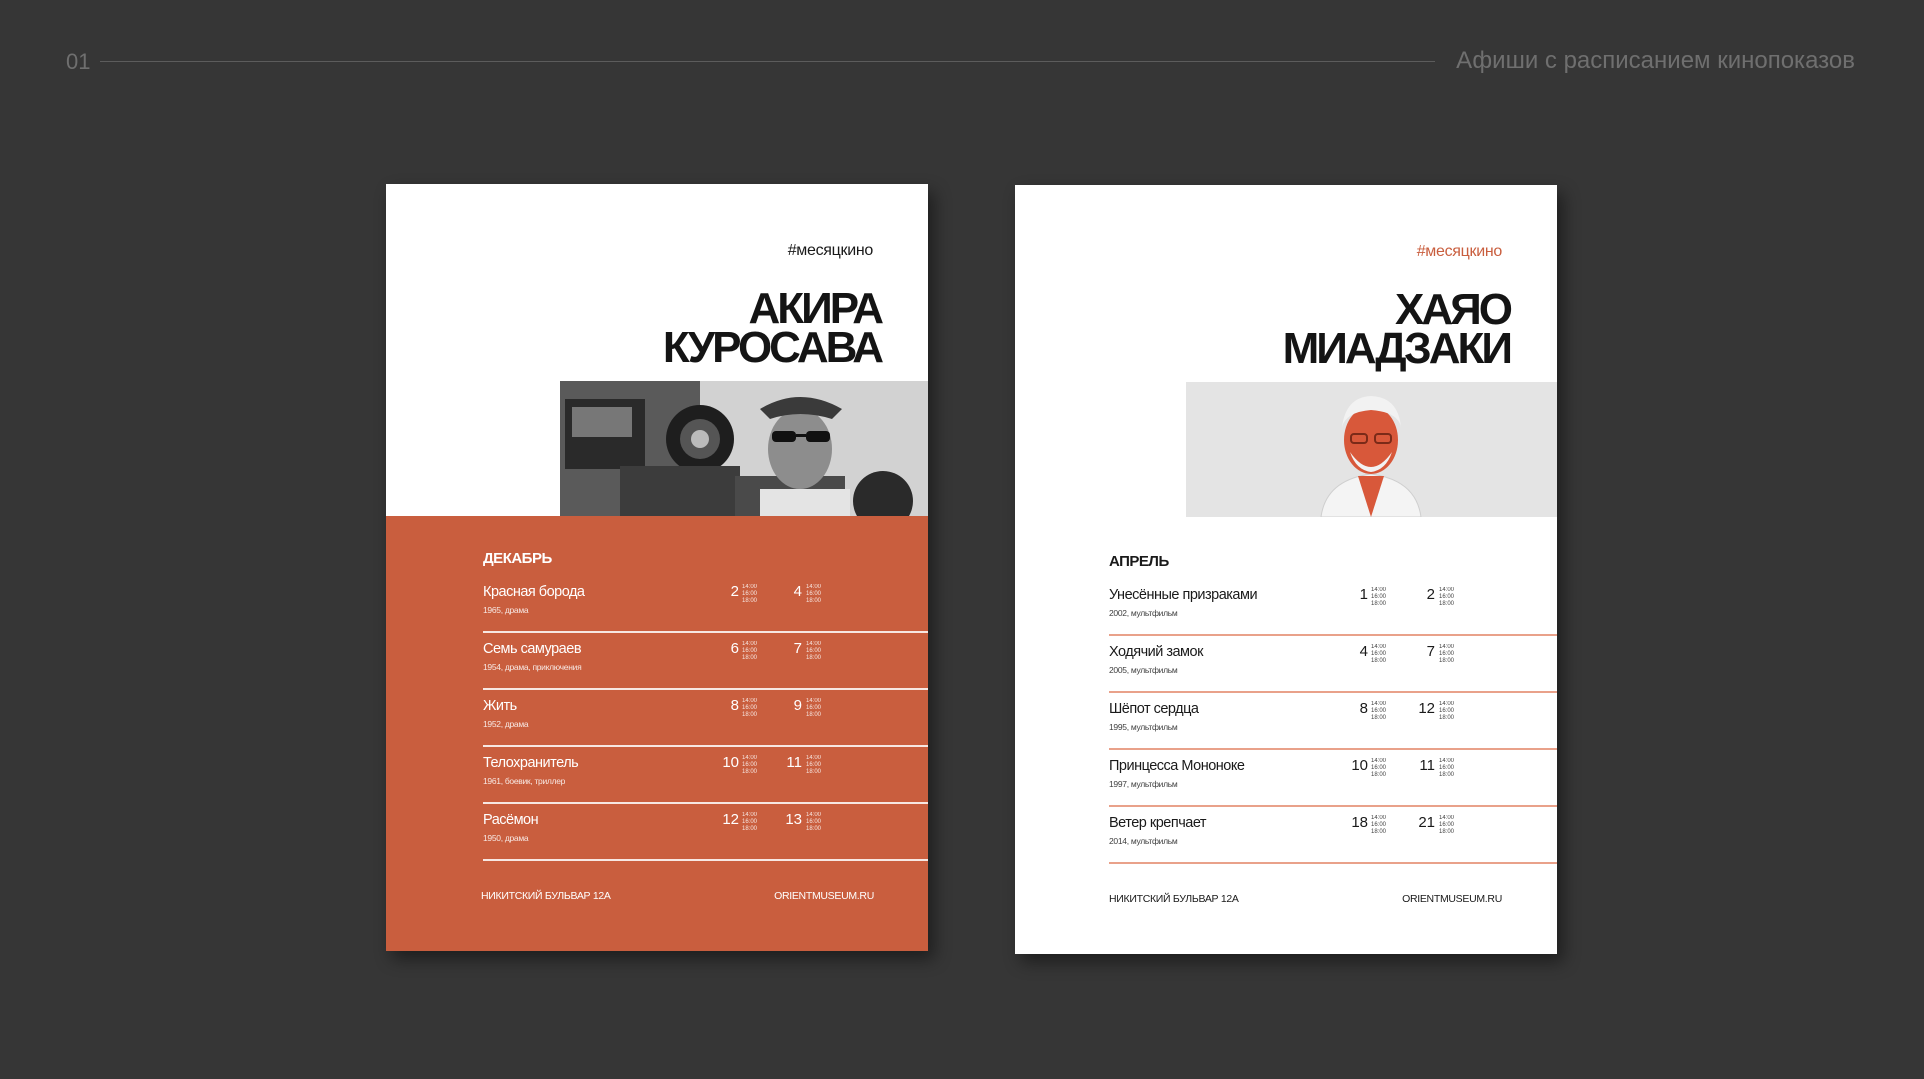  What do you see at coordinates (1426, 822) in the screenshot?
I see `screening-date: 21` at bounding box center [1426, 822].